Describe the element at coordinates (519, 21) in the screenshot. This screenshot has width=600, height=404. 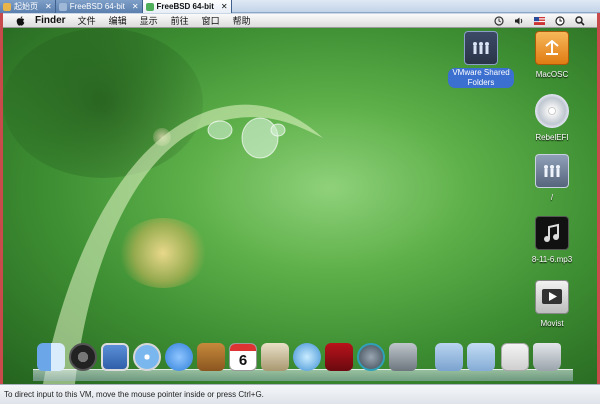
I see `volume-icon` at that location.